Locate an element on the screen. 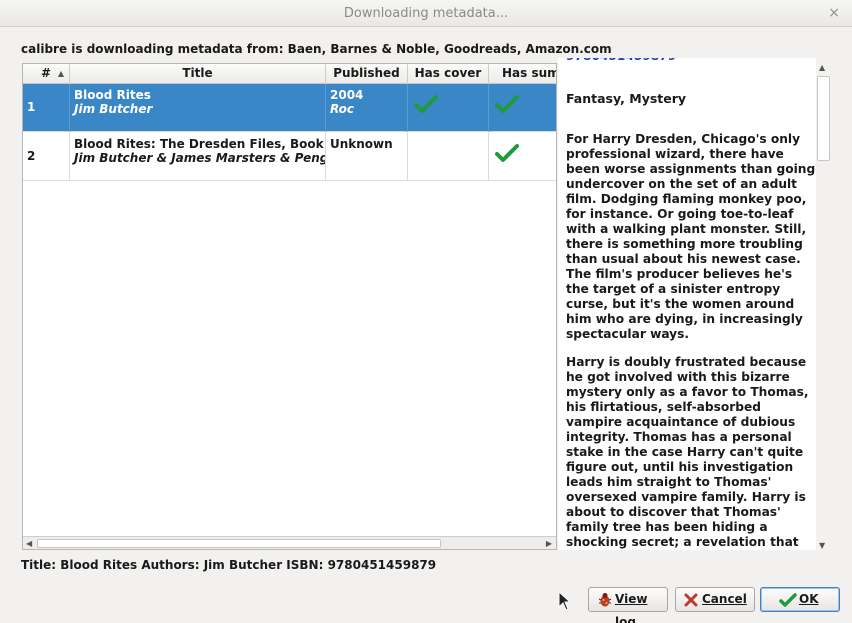 The image size is (852, 623). view-log-label: View log is located at coordinates (631, 607).